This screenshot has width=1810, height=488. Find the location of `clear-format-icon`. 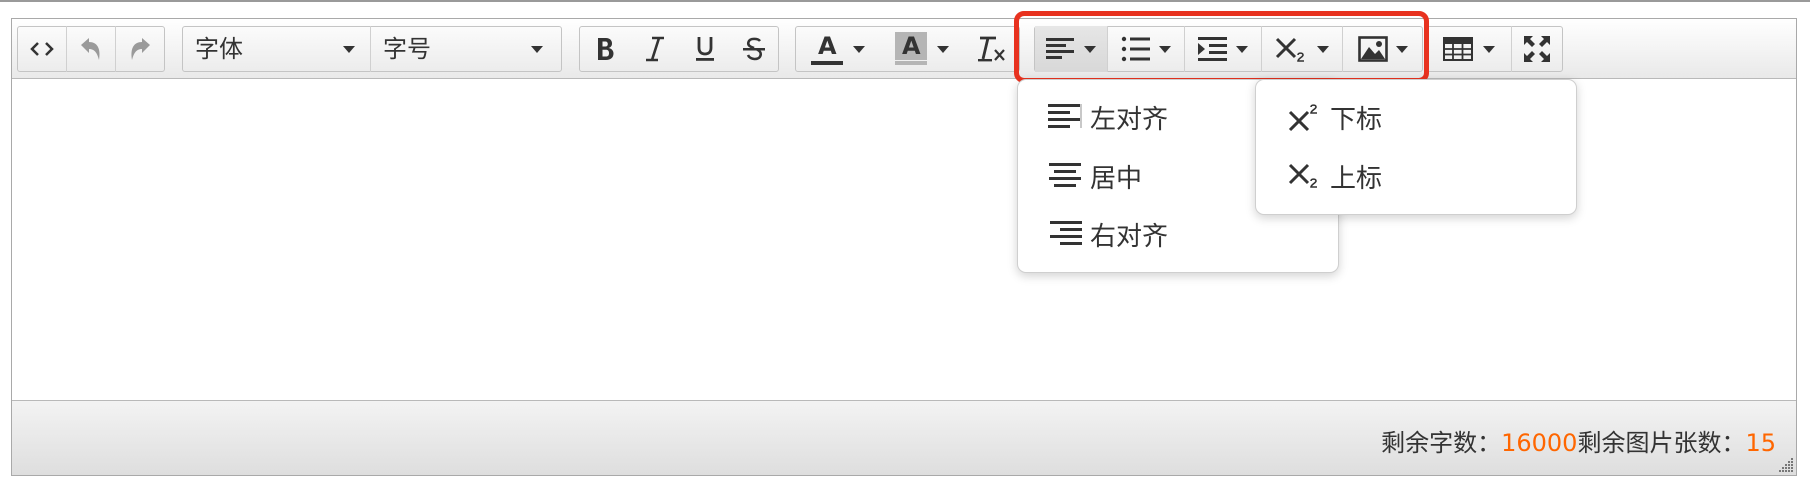

clear-format-icon is located at coordinates (991, 49).